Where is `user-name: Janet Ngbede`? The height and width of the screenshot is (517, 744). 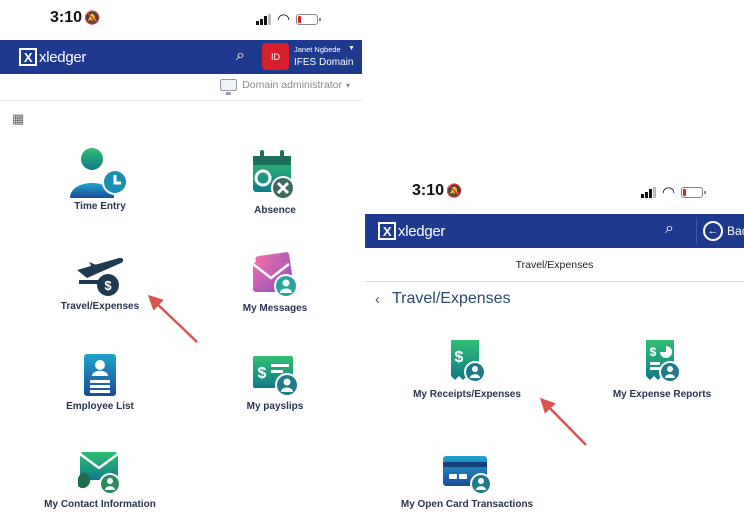
user-name: Janet Ngbede is located at coordinates (317, 49).